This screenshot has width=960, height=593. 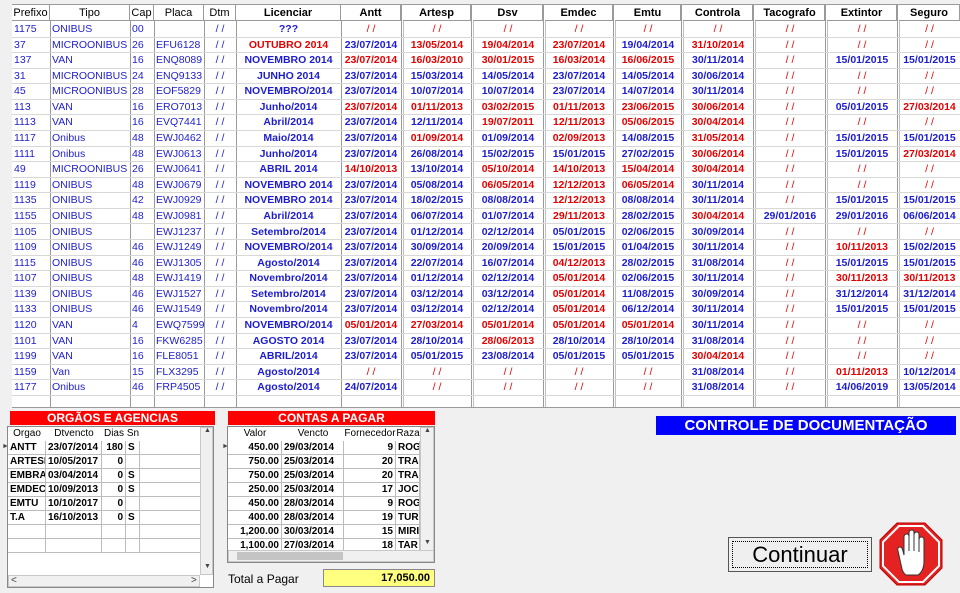 I want to click on stop-hand-icon, so click(x=911, y=554).